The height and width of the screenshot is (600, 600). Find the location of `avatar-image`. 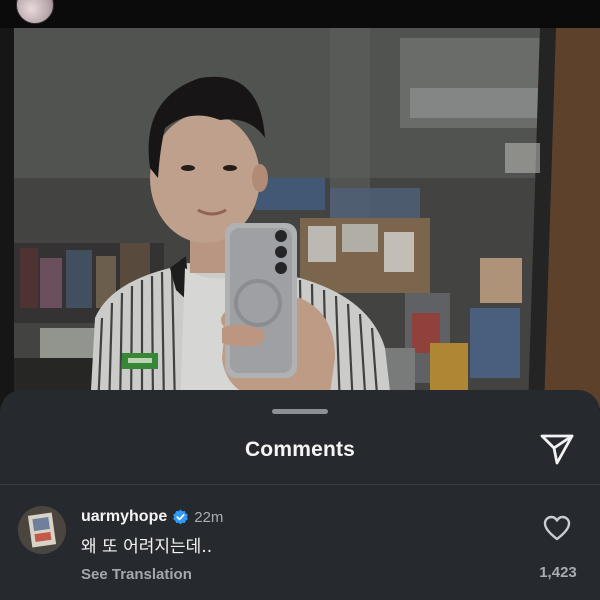

avatar-image is located at coordinates (42, 530).